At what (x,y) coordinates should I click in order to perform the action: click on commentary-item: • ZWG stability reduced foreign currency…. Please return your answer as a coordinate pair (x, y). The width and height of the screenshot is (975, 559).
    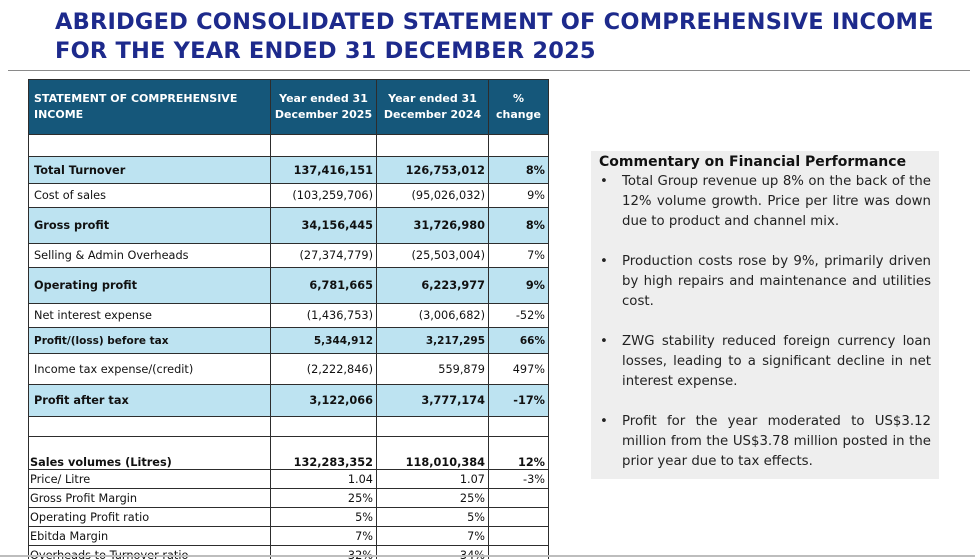
    Looking at the image, I should click on (765, 362).